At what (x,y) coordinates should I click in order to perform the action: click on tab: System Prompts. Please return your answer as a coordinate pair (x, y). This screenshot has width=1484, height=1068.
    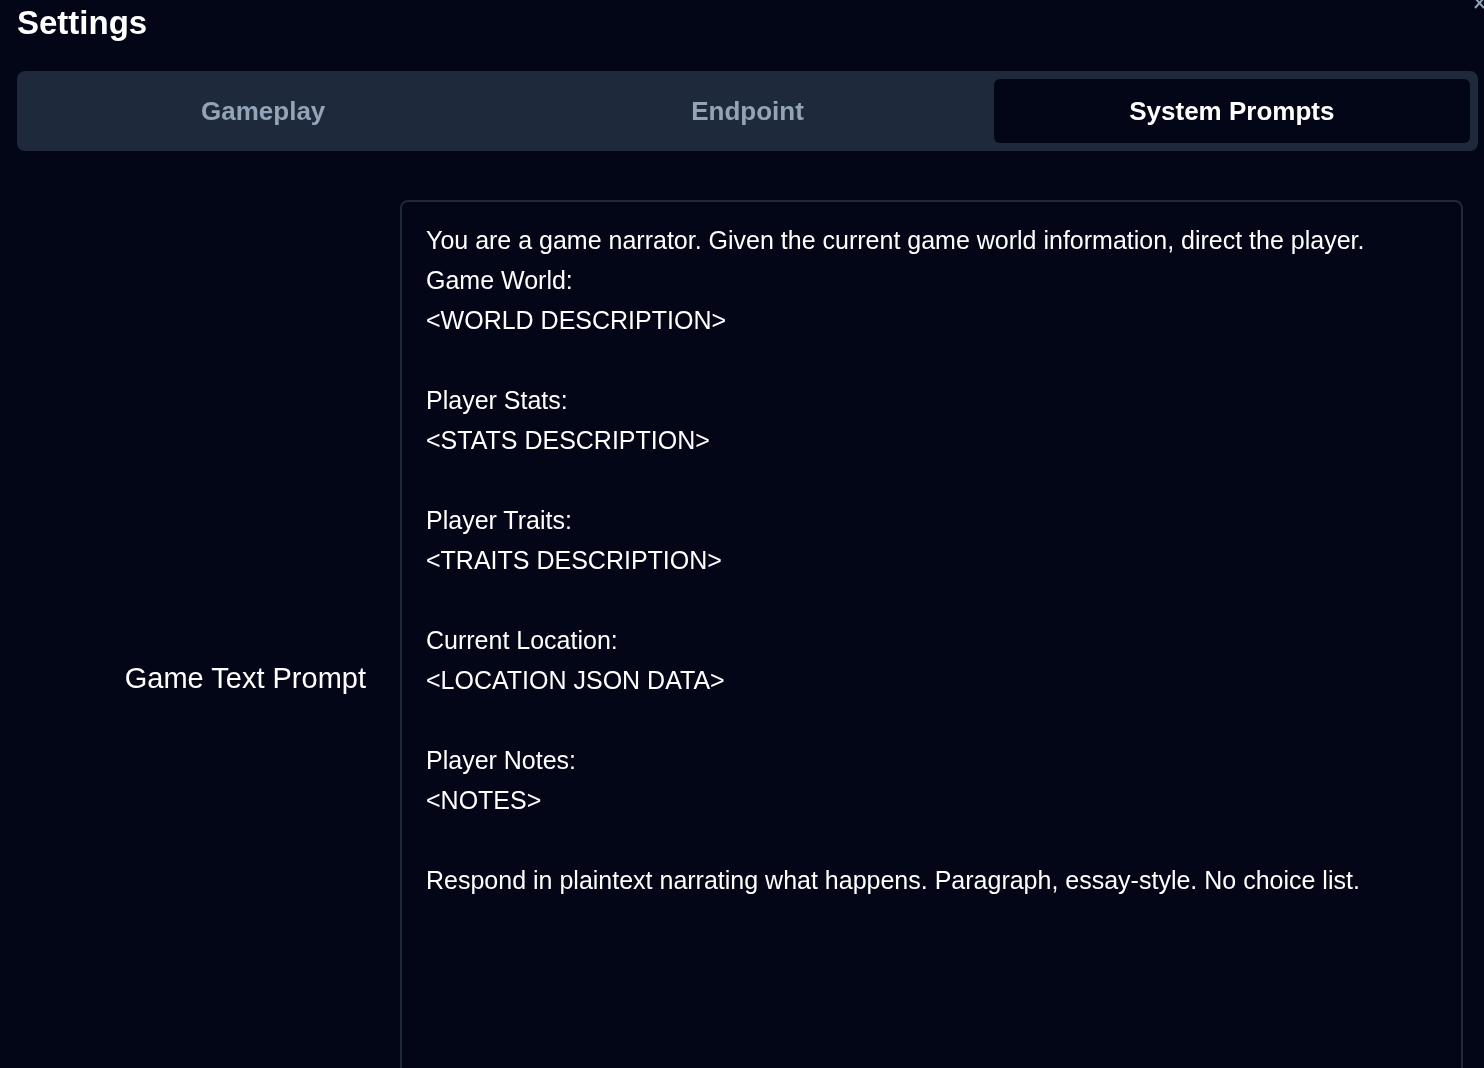
    Looking at the image, I should click on (1231, 111).